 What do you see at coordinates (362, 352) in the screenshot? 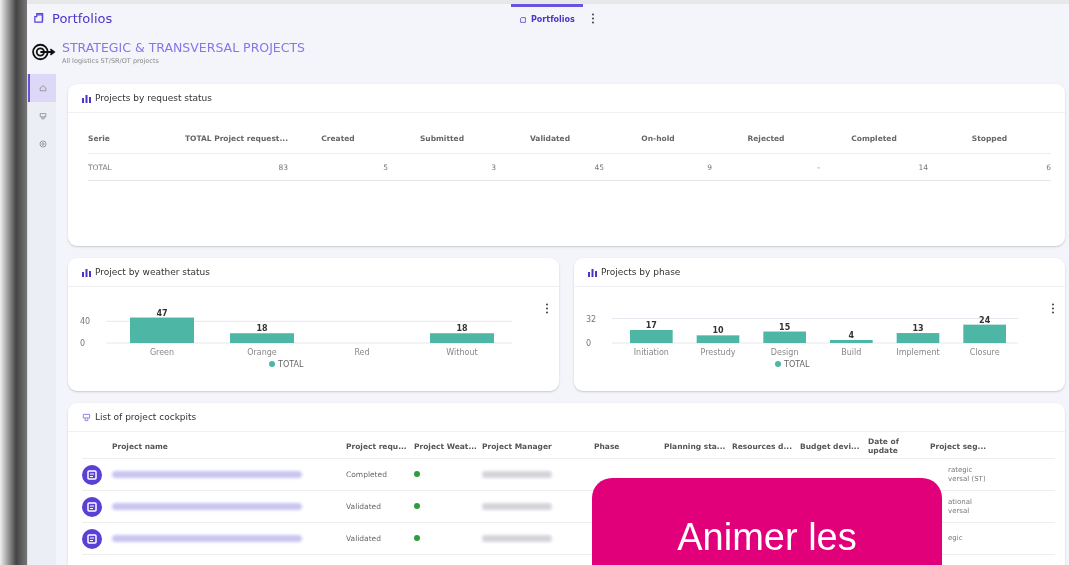
I see `category-label: Red` at bounding box center [362, 352].